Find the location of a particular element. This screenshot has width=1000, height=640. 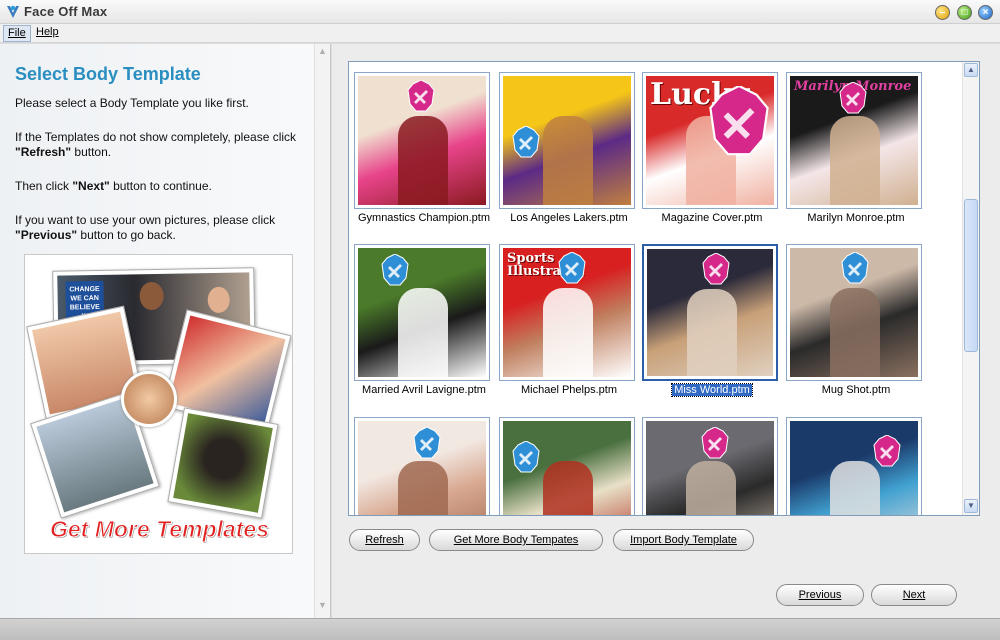

template-thumbnail: Sports Illustrated is located at coordinates (567, 312).